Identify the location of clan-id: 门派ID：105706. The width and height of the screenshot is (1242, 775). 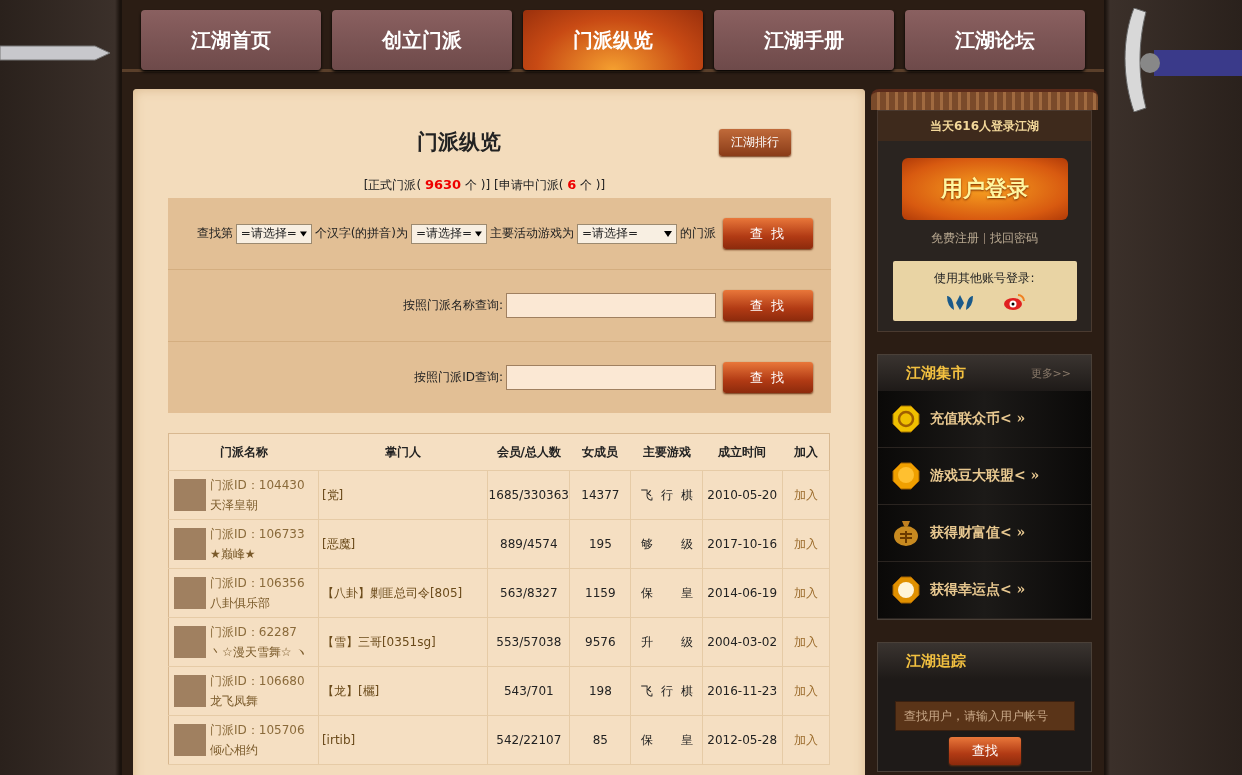
(257, 730).